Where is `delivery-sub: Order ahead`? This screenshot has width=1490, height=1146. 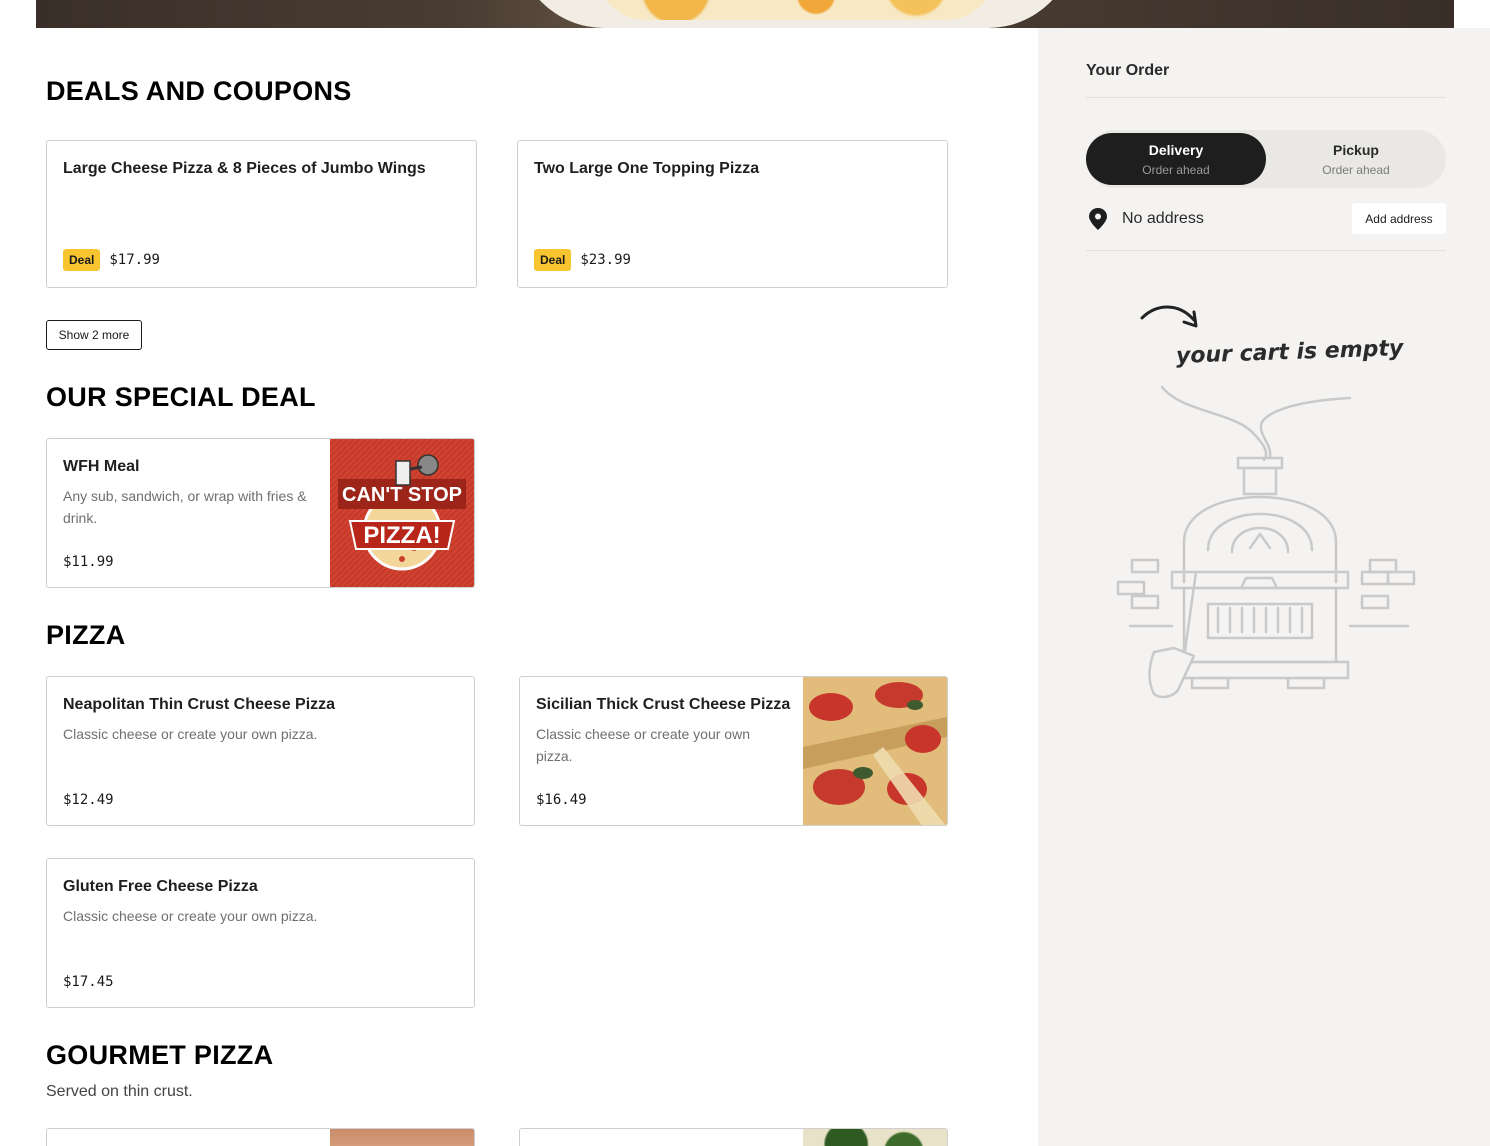 delivery-sub: Order ahead is located at coordinates (1176, 169).